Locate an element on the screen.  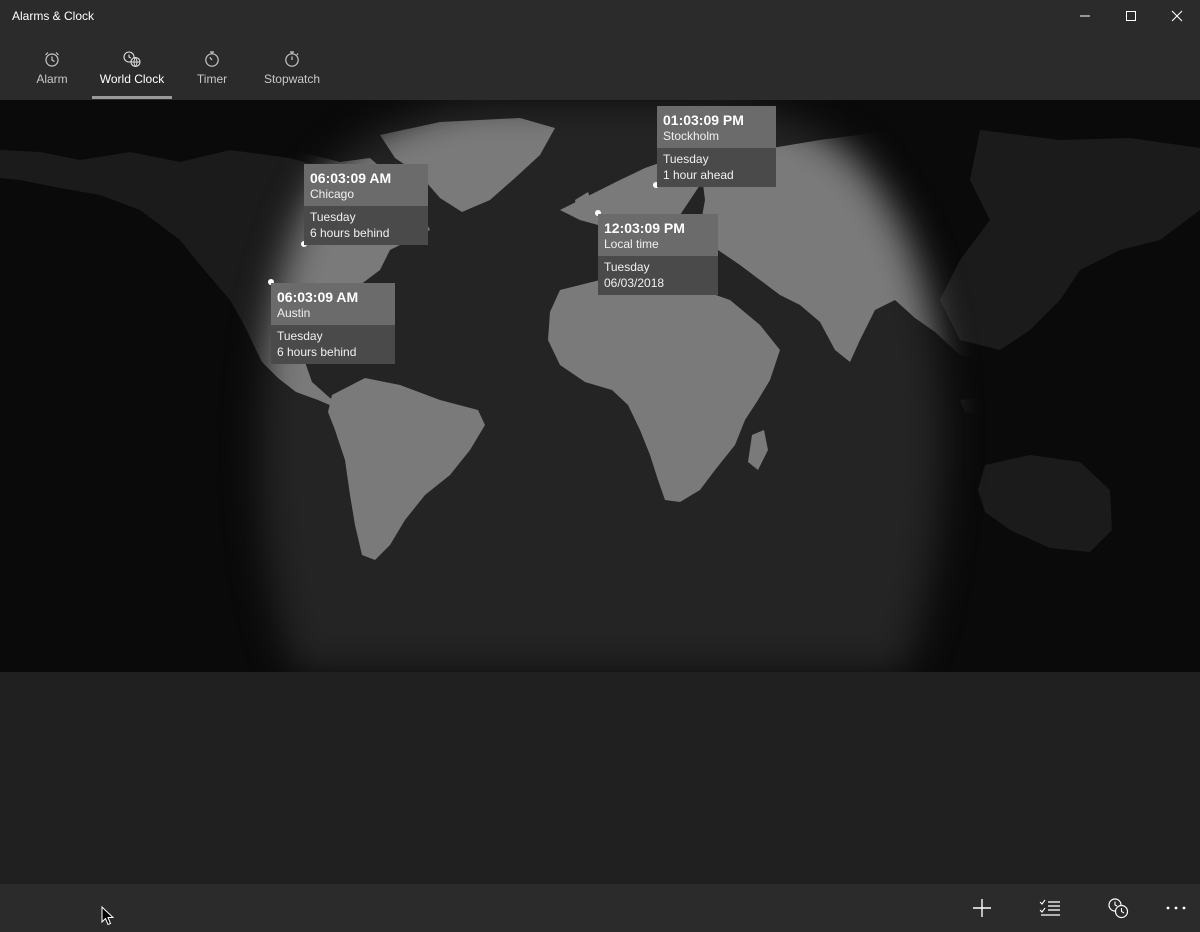
more-button is located at coordinates (1176, 908).